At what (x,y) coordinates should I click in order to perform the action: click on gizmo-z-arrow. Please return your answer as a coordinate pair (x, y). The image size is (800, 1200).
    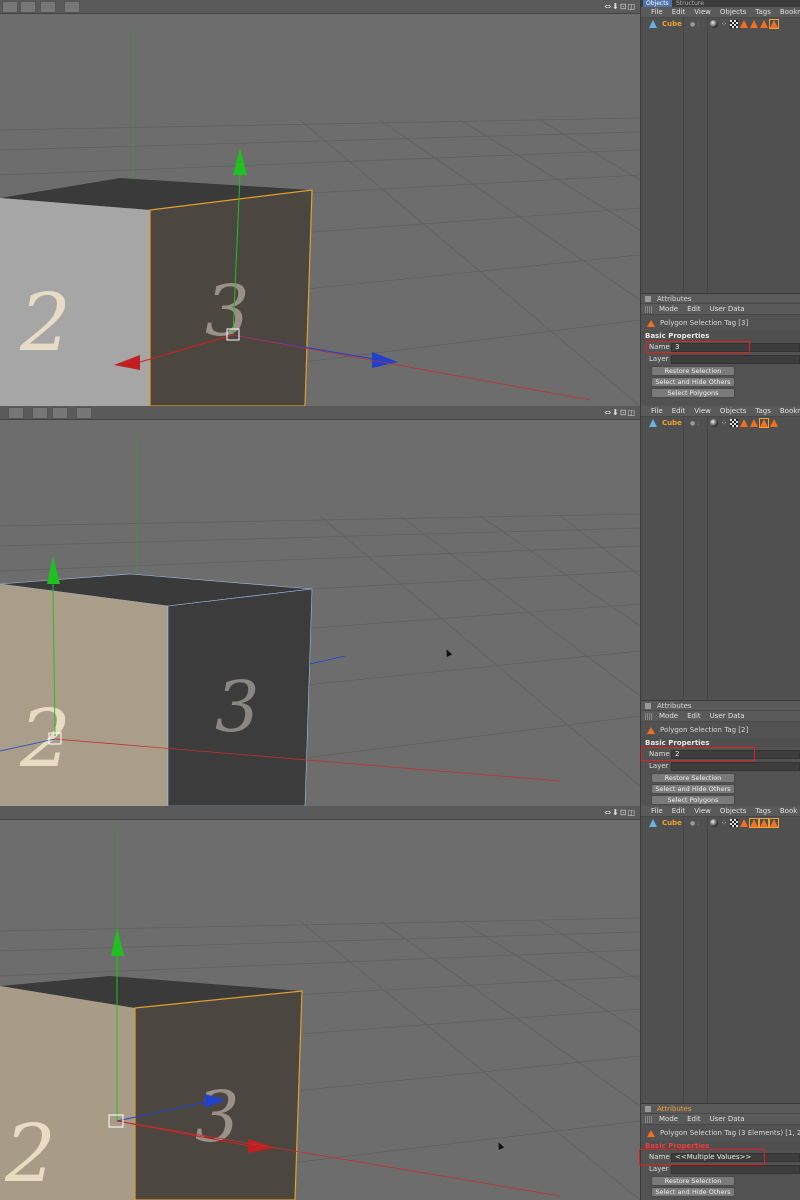
    Looking at the image, I should click on (385, 360).